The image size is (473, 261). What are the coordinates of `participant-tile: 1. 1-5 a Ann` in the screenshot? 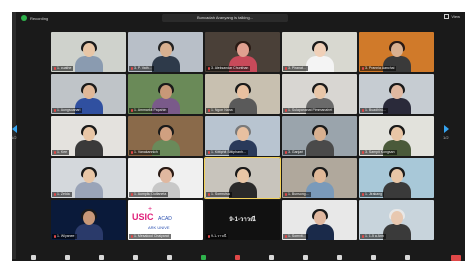 It's located at (396, 220).